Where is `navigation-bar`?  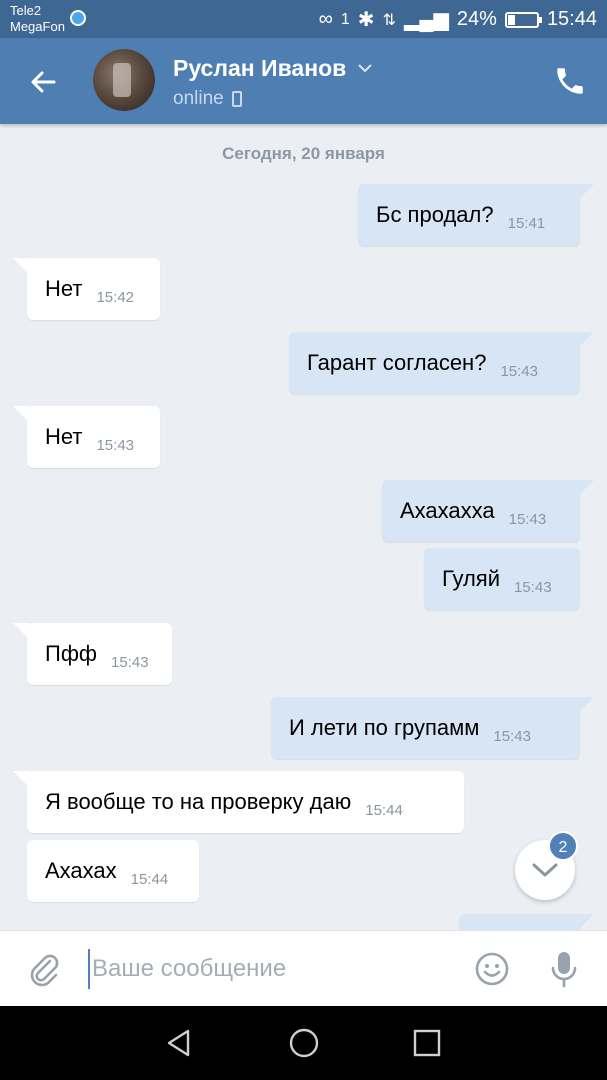 navigation-bar is located at coordinates (303, 1043).